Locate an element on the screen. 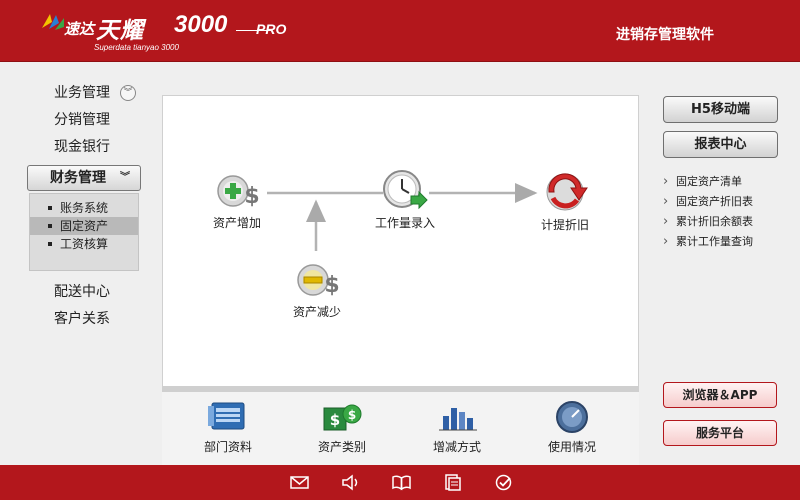 This screenshot has width=800, height=500. flow-node-workload-entry: 工作量录入 is located at coordinates (405, 199).